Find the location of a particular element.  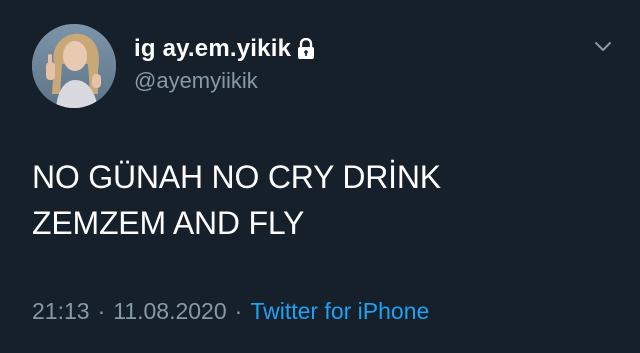

display-name: ig ay.em.yikik is located at coordinates (212, 49).